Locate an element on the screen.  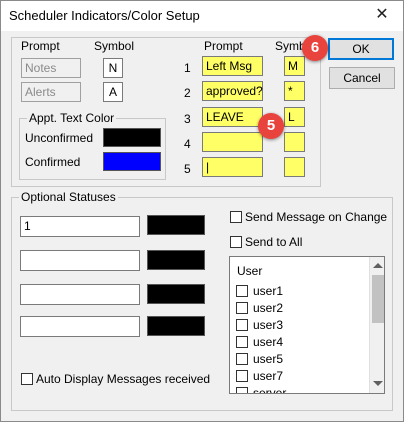
custom-symbol-input-2: * is located at coordinates (294, 91).